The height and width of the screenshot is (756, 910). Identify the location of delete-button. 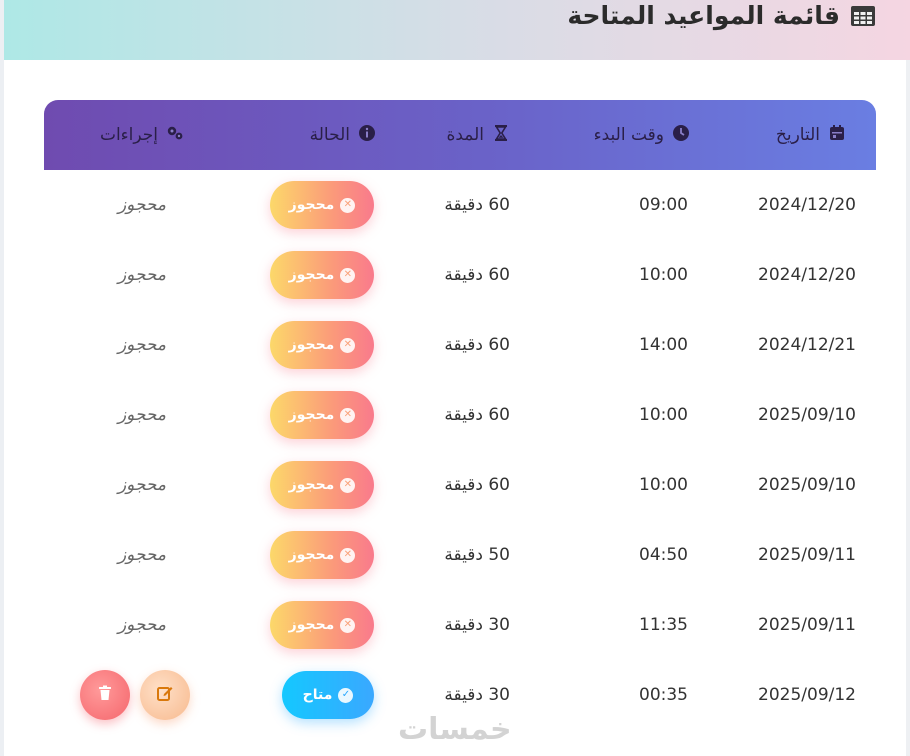
(105, 695).